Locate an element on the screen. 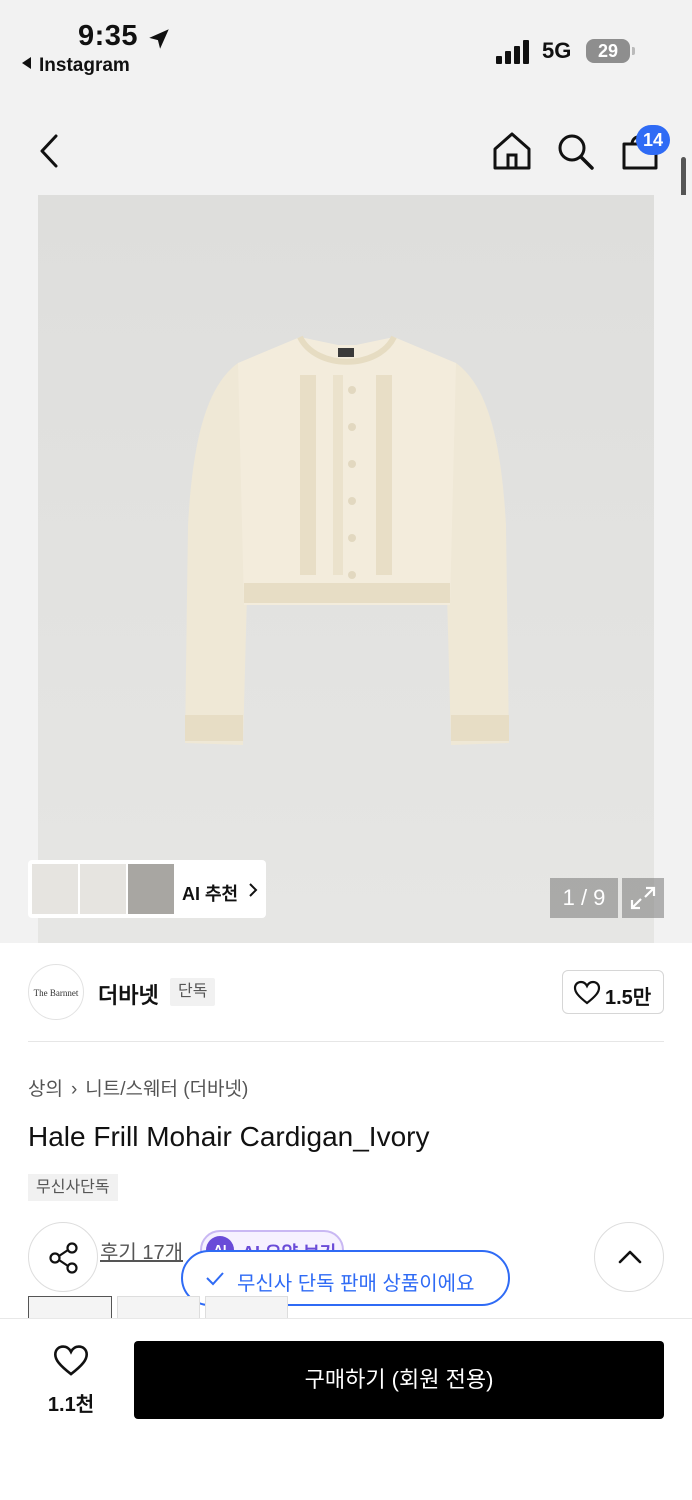 This screenshot has height=1500, width=692. share-button is located at coordinates (63, 1257).